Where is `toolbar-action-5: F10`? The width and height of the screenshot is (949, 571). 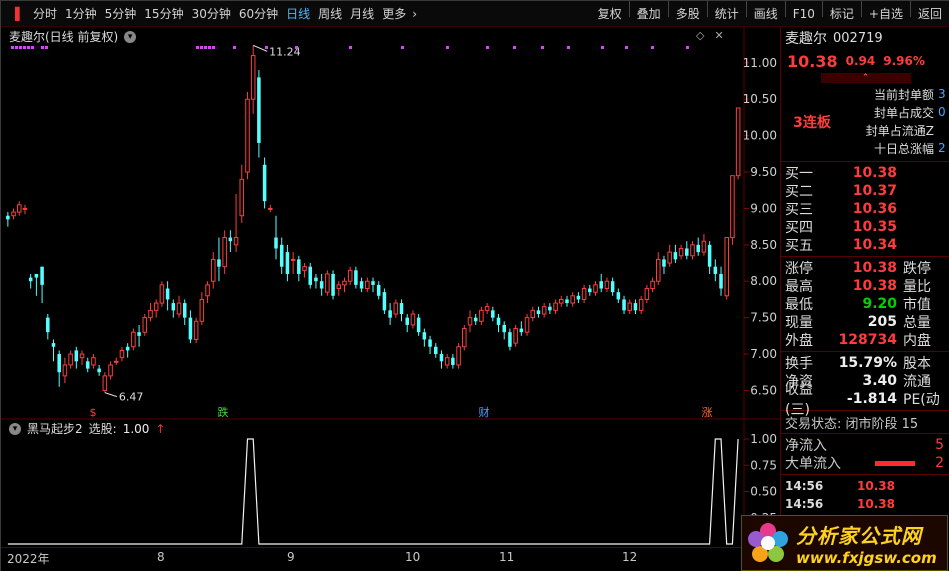
toolbar-action-5: F10 is located at coordinates (804, 14).